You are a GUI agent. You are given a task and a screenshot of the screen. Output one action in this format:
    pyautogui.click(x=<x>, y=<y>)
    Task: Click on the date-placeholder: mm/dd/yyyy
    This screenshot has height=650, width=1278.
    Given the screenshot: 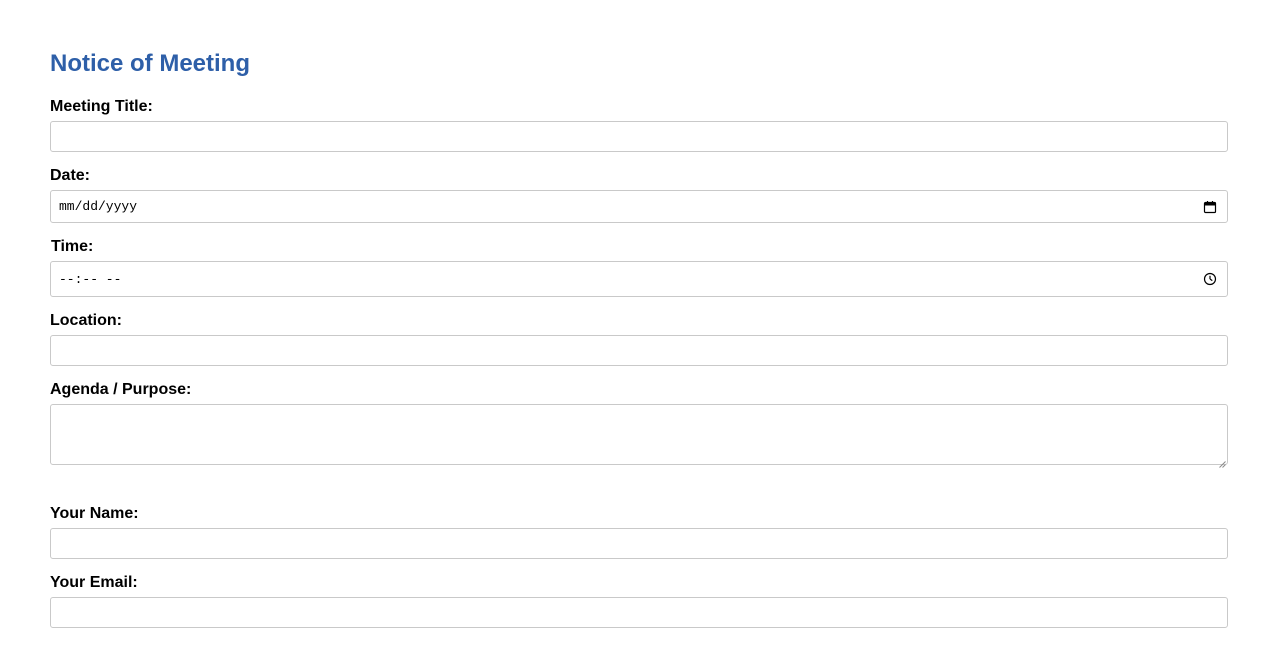 What is the action you would take?
    pyautogui.click(x=98, y=206)
    